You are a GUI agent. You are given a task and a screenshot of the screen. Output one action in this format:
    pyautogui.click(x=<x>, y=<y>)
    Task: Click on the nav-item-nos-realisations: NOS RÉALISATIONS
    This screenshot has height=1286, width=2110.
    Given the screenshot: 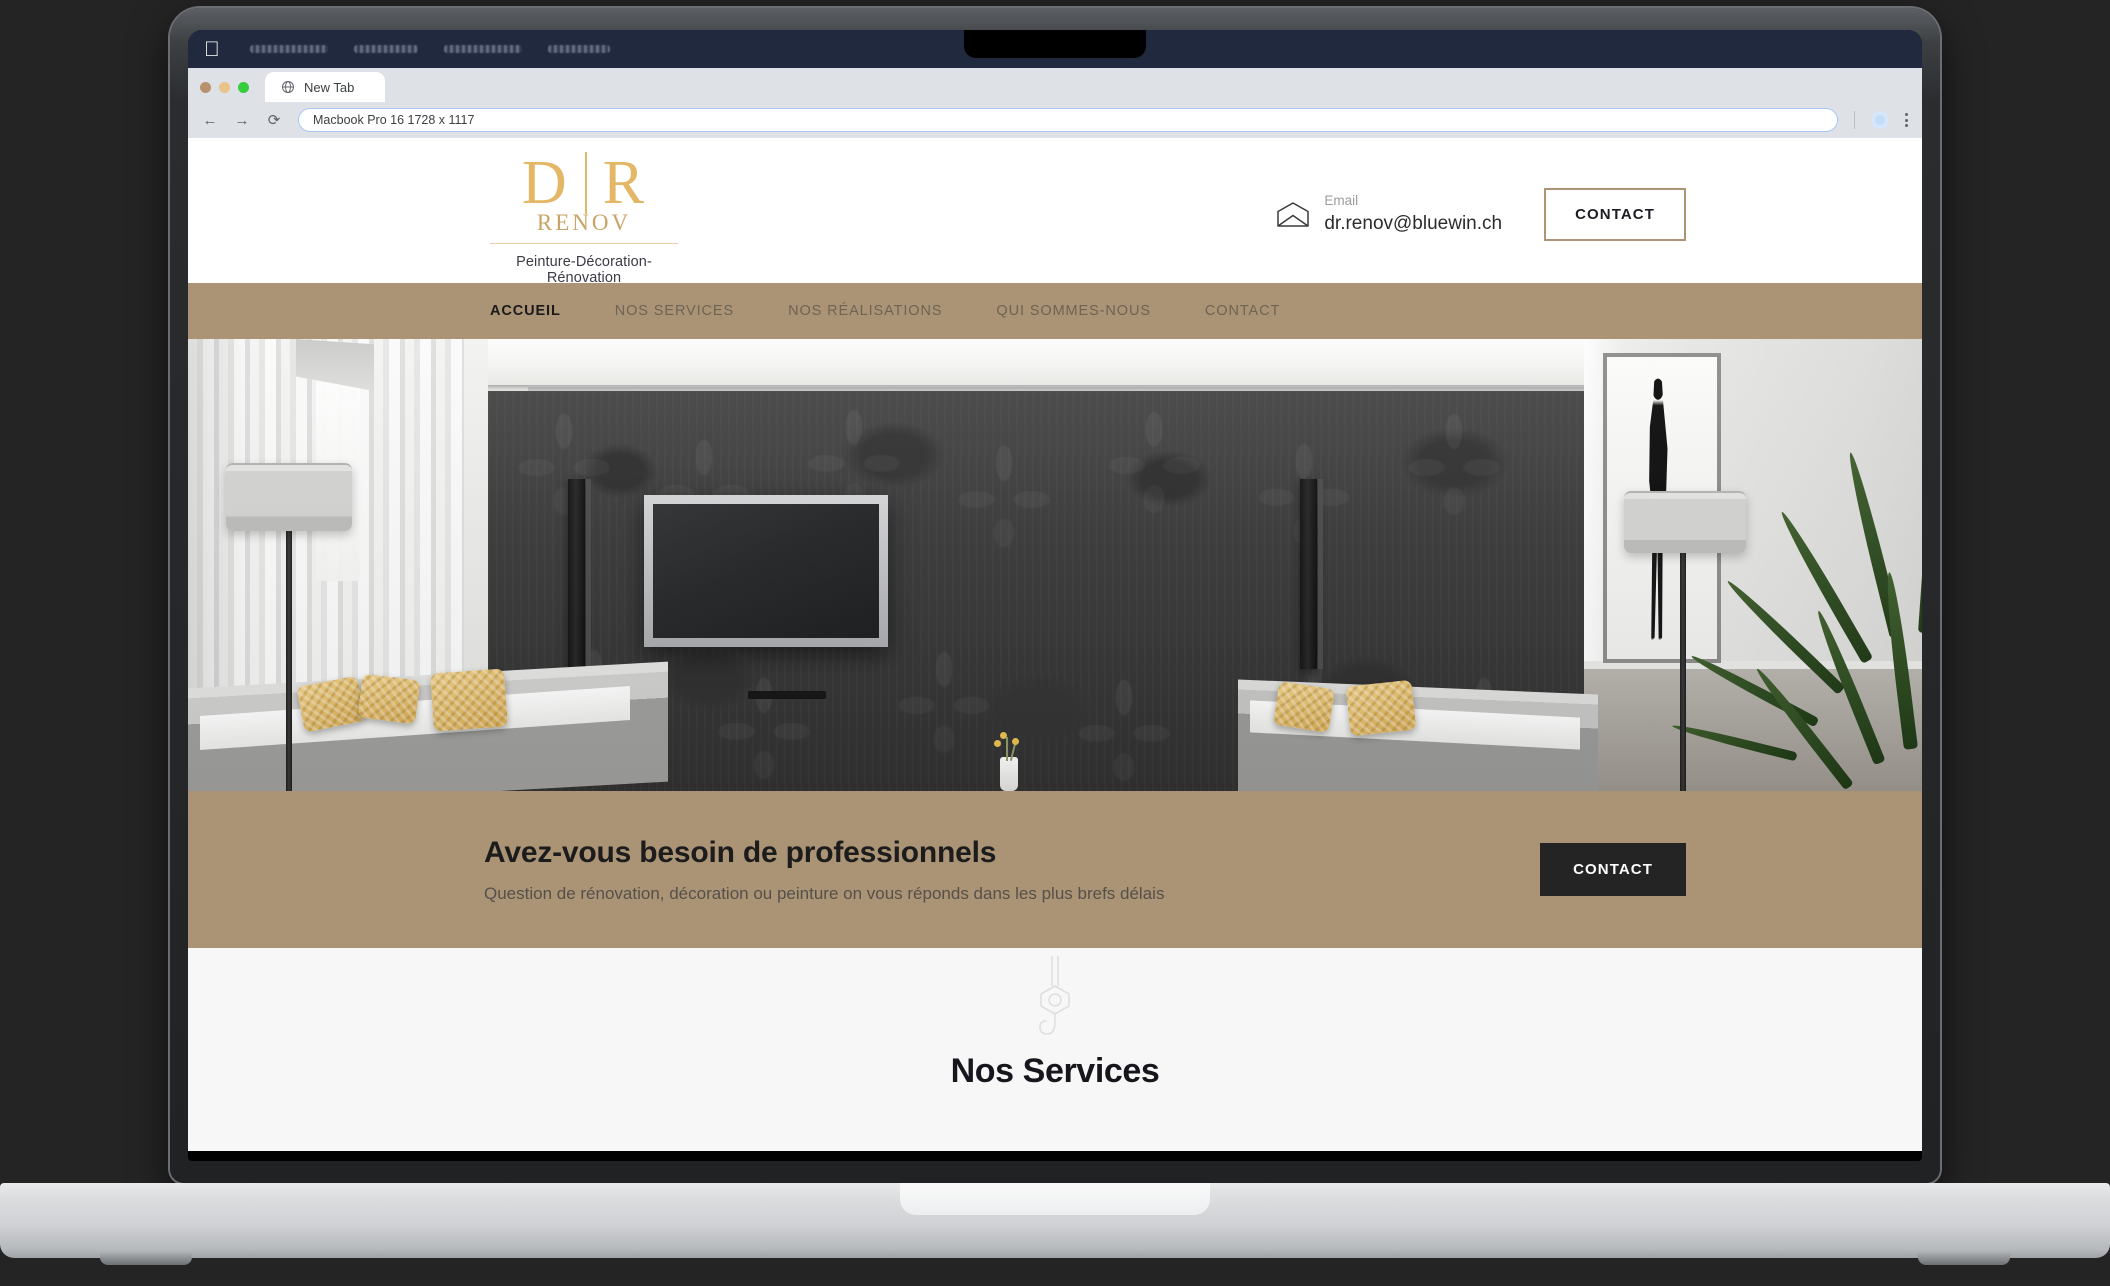 What is the action you would take?
    pyautogui.click(x=865, y=311)
    